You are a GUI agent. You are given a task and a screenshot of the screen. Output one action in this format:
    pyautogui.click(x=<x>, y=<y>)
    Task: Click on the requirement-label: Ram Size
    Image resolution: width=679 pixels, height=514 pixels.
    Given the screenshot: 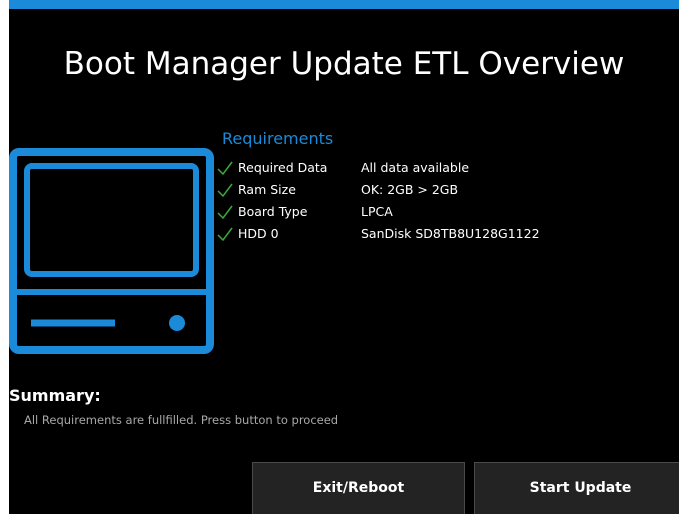 What is the action you would take?
    pyautogui.click(x=267, y=189)
    